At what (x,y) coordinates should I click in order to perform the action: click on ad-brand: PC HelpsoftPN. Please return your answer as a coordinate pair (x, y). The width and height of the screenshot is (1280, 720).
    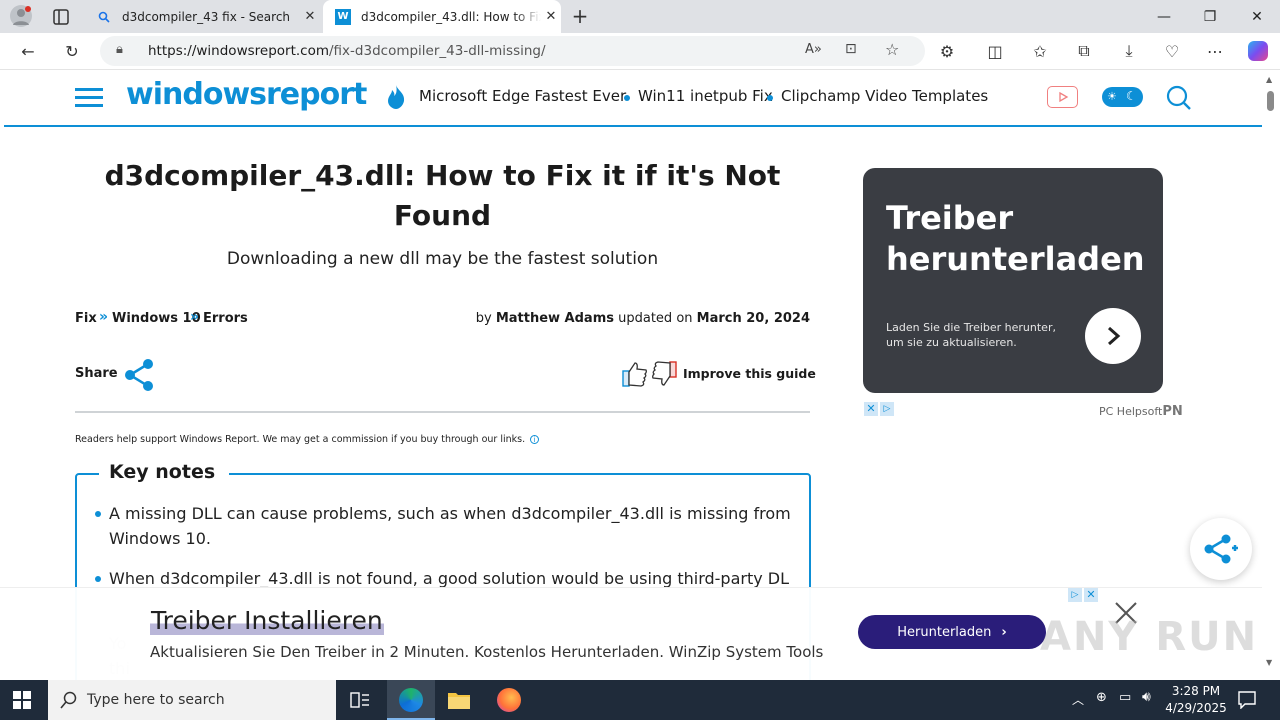
    Looking at the image, I should click on (1141, 411).